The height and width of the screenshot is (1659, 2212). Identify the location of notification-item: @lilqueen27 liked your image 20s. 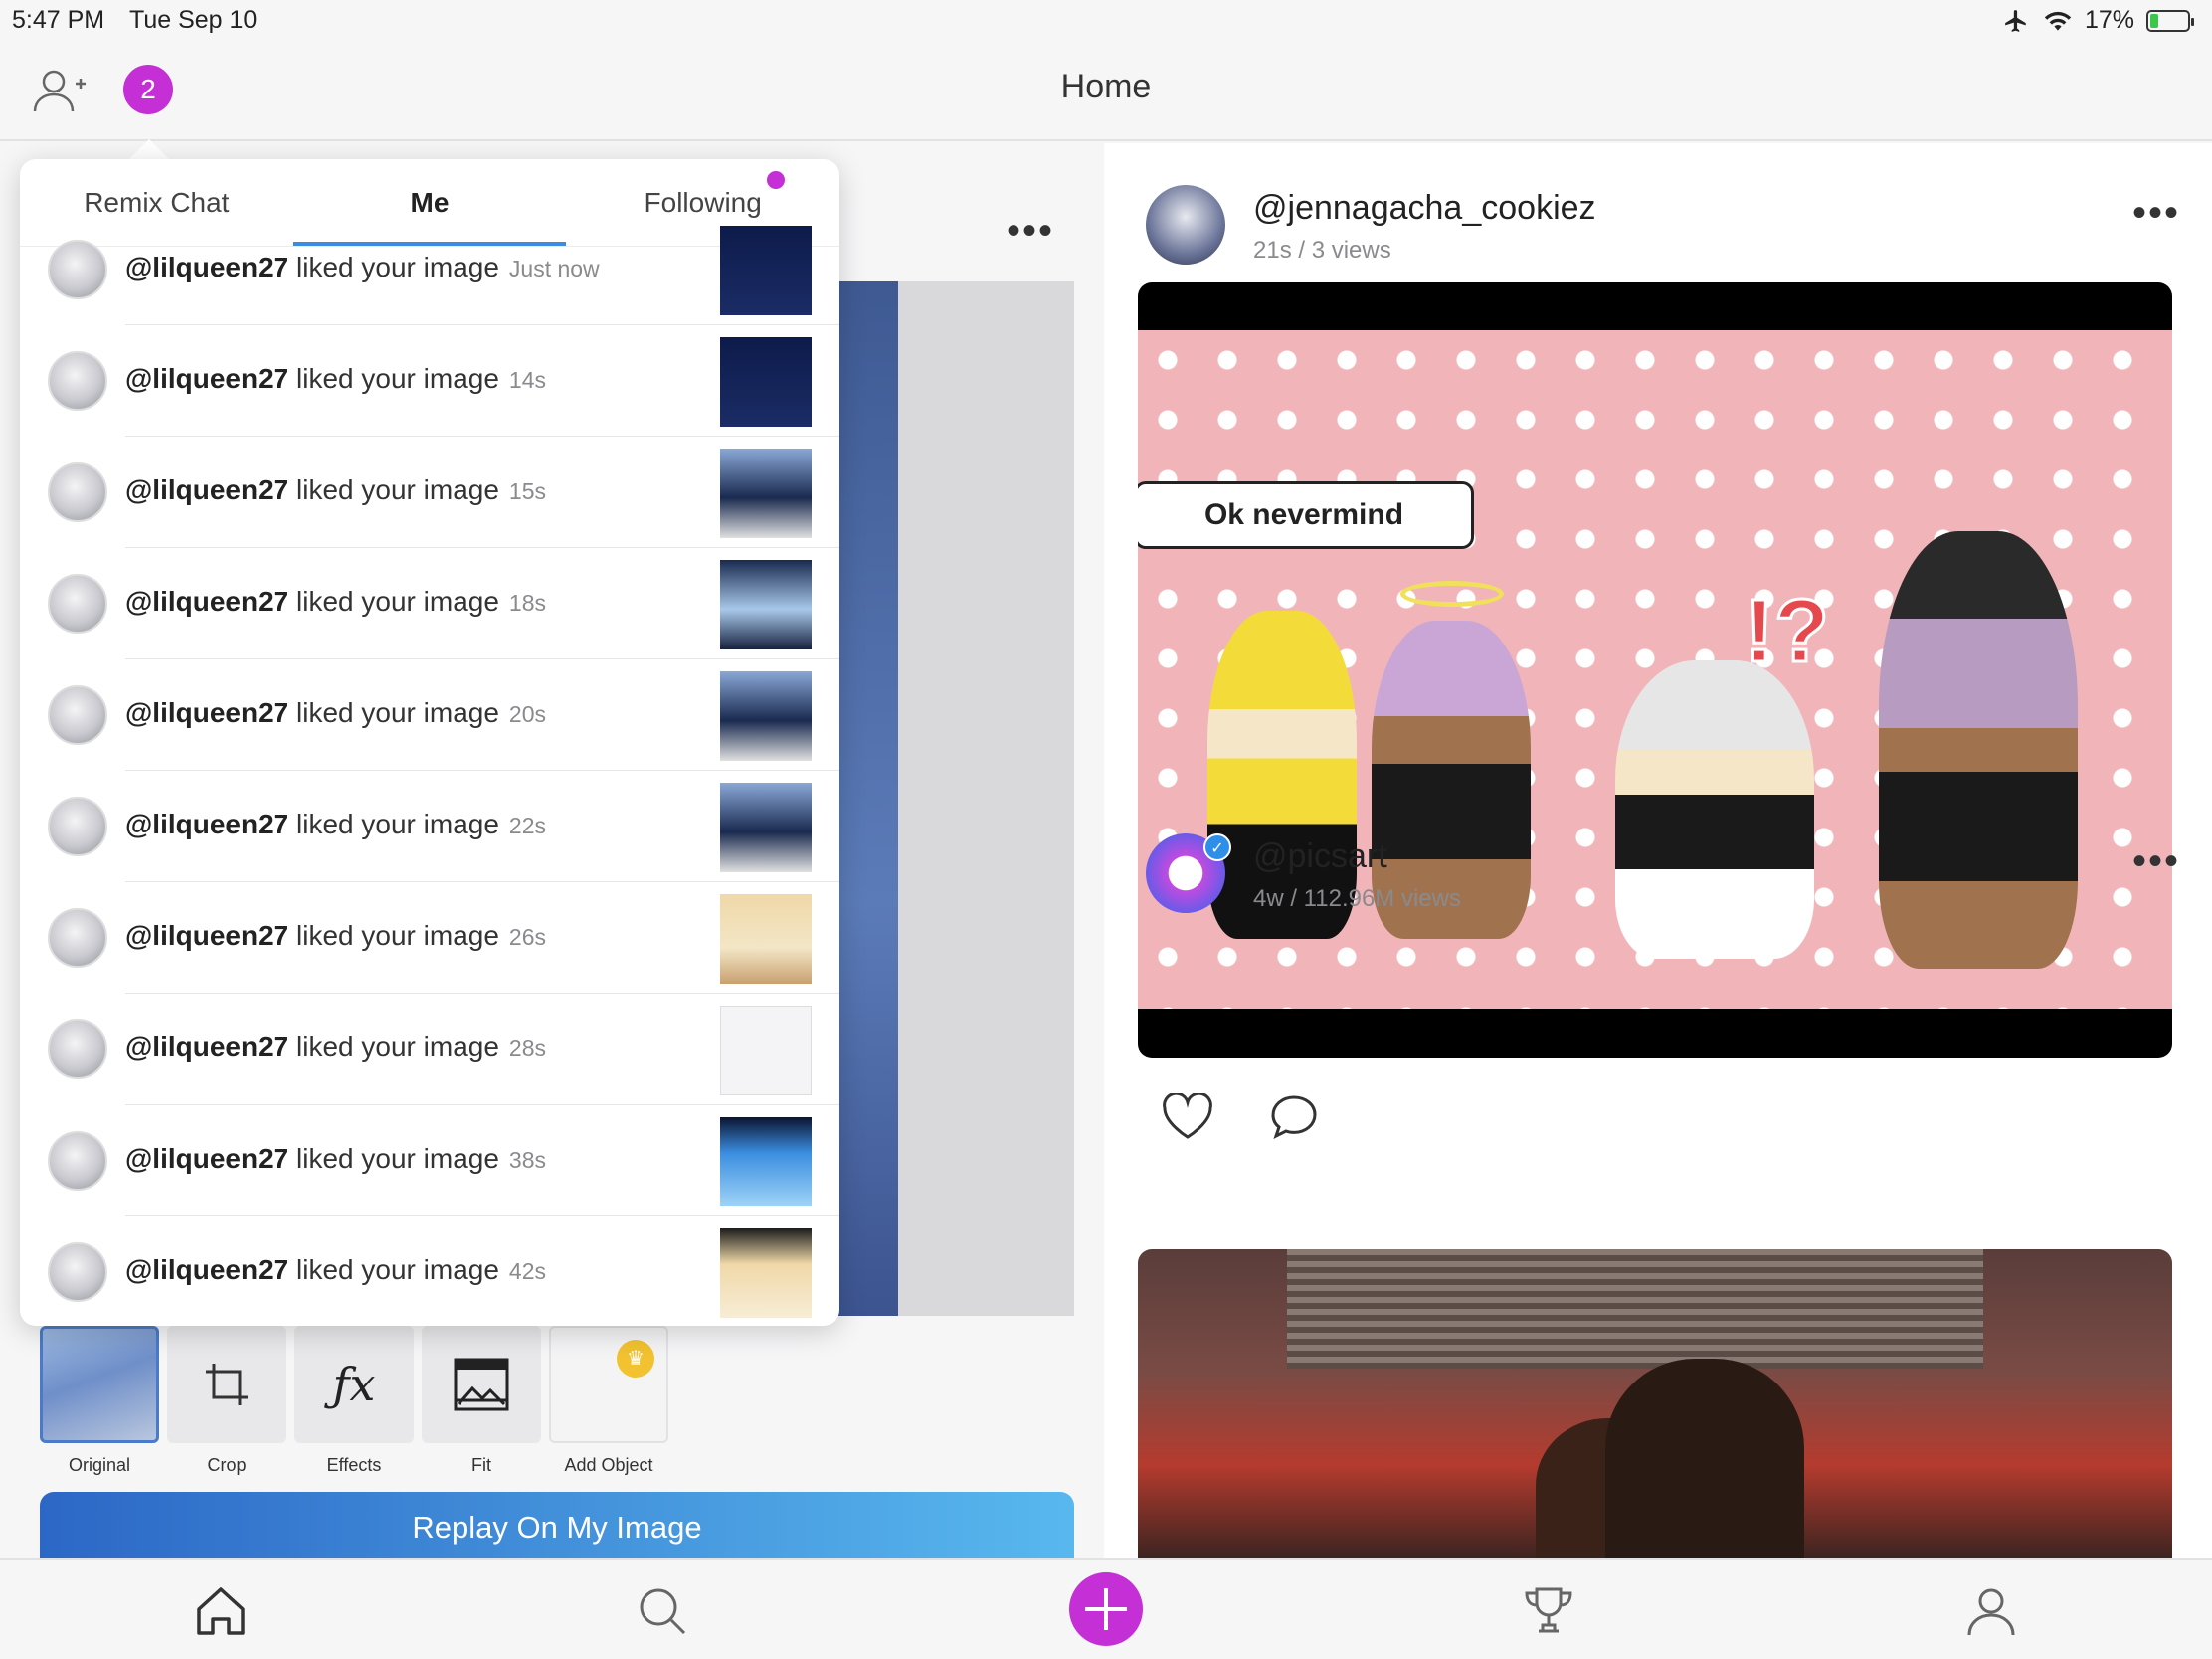
(429, 715).